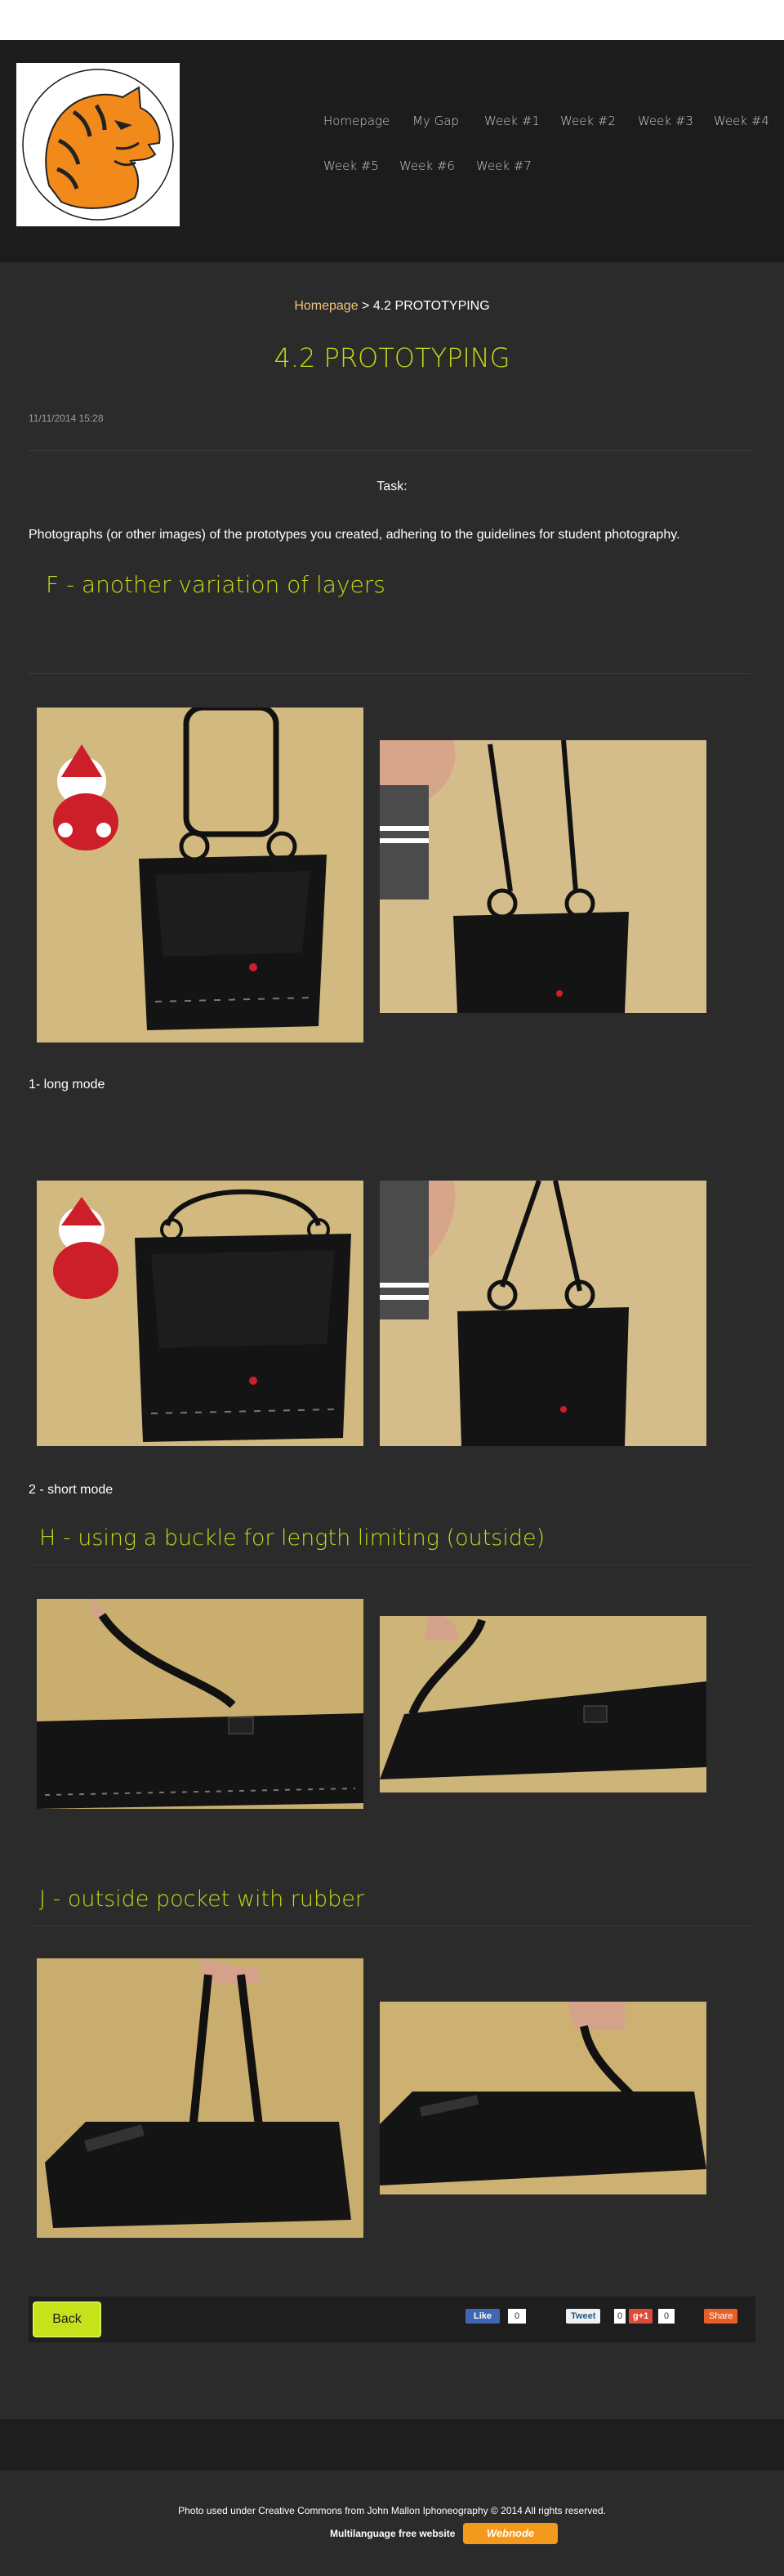 The height and width of the screenshot is (2576, 784). Describe the element at coordinates (641, 2316) in the screenshot. I see `google-plus-button: g+1` at that location.